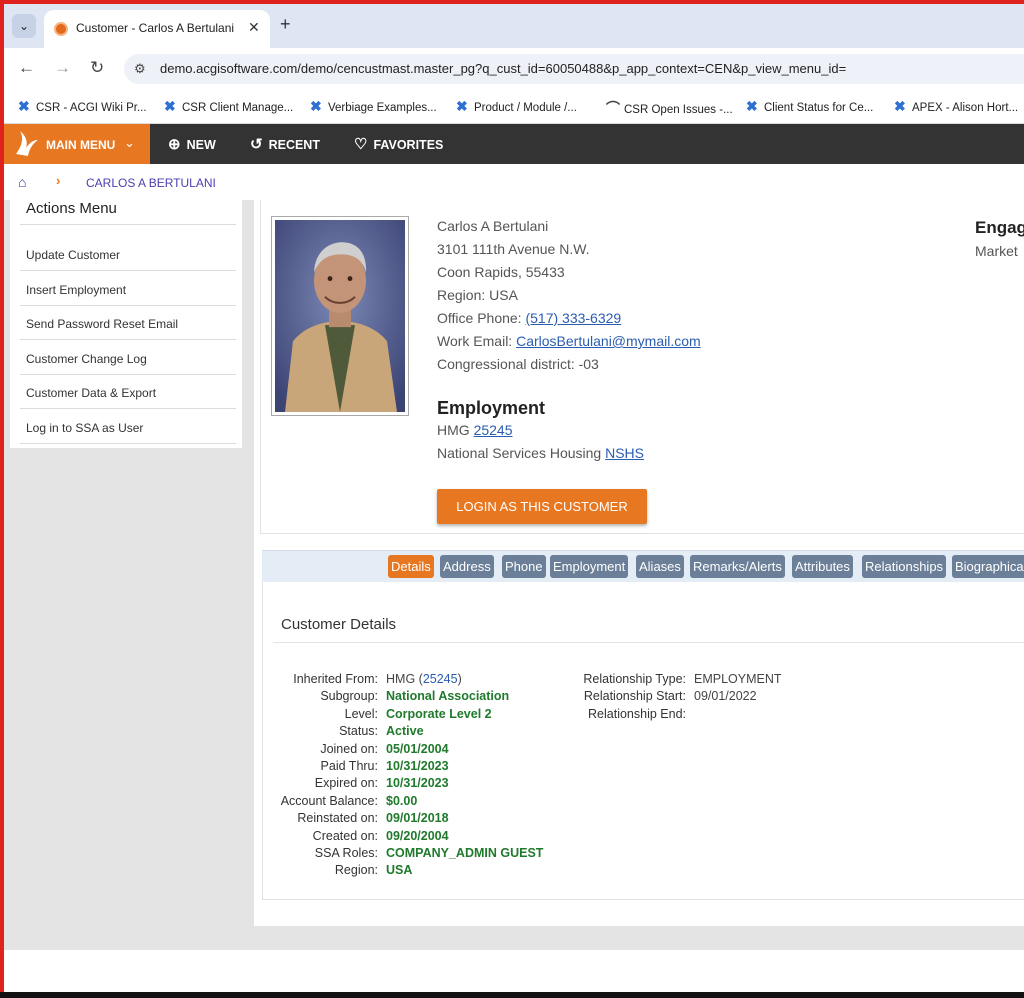 Image resolution: width=1024 pixels, height=998 pixels. I want to click on tab-employment: Employment, so click(589, 566).